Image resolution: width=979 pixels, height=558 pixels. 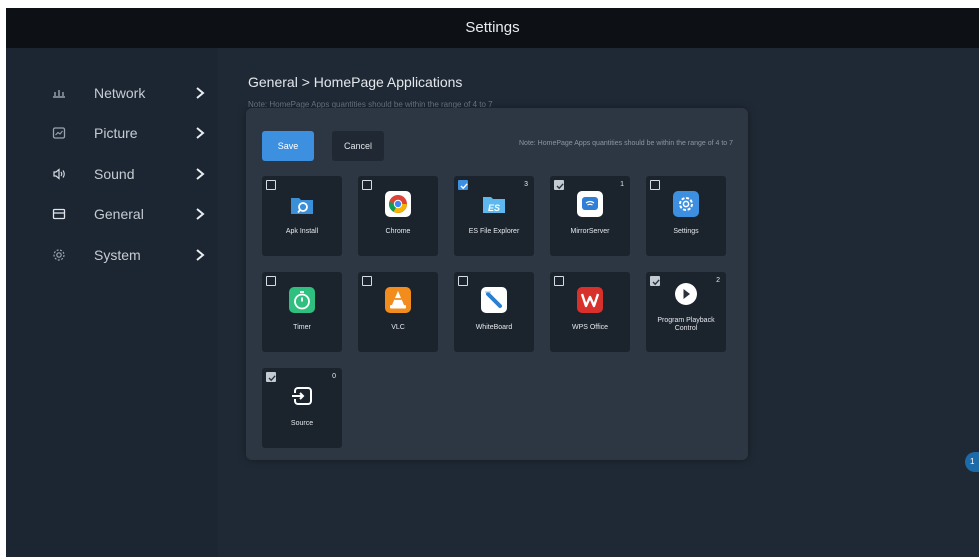 What do you see at coordinates (718, 280) in the screenshot?
I see `order-number: 2` at bounding box center [718, 280].